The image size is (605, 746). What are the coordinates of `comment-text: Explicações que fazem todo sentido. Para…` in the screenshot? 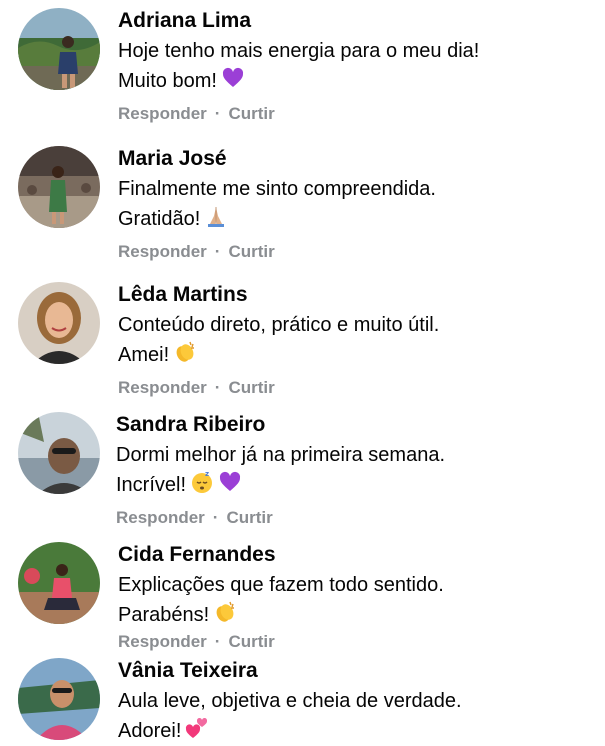 It's located at (358, 600).